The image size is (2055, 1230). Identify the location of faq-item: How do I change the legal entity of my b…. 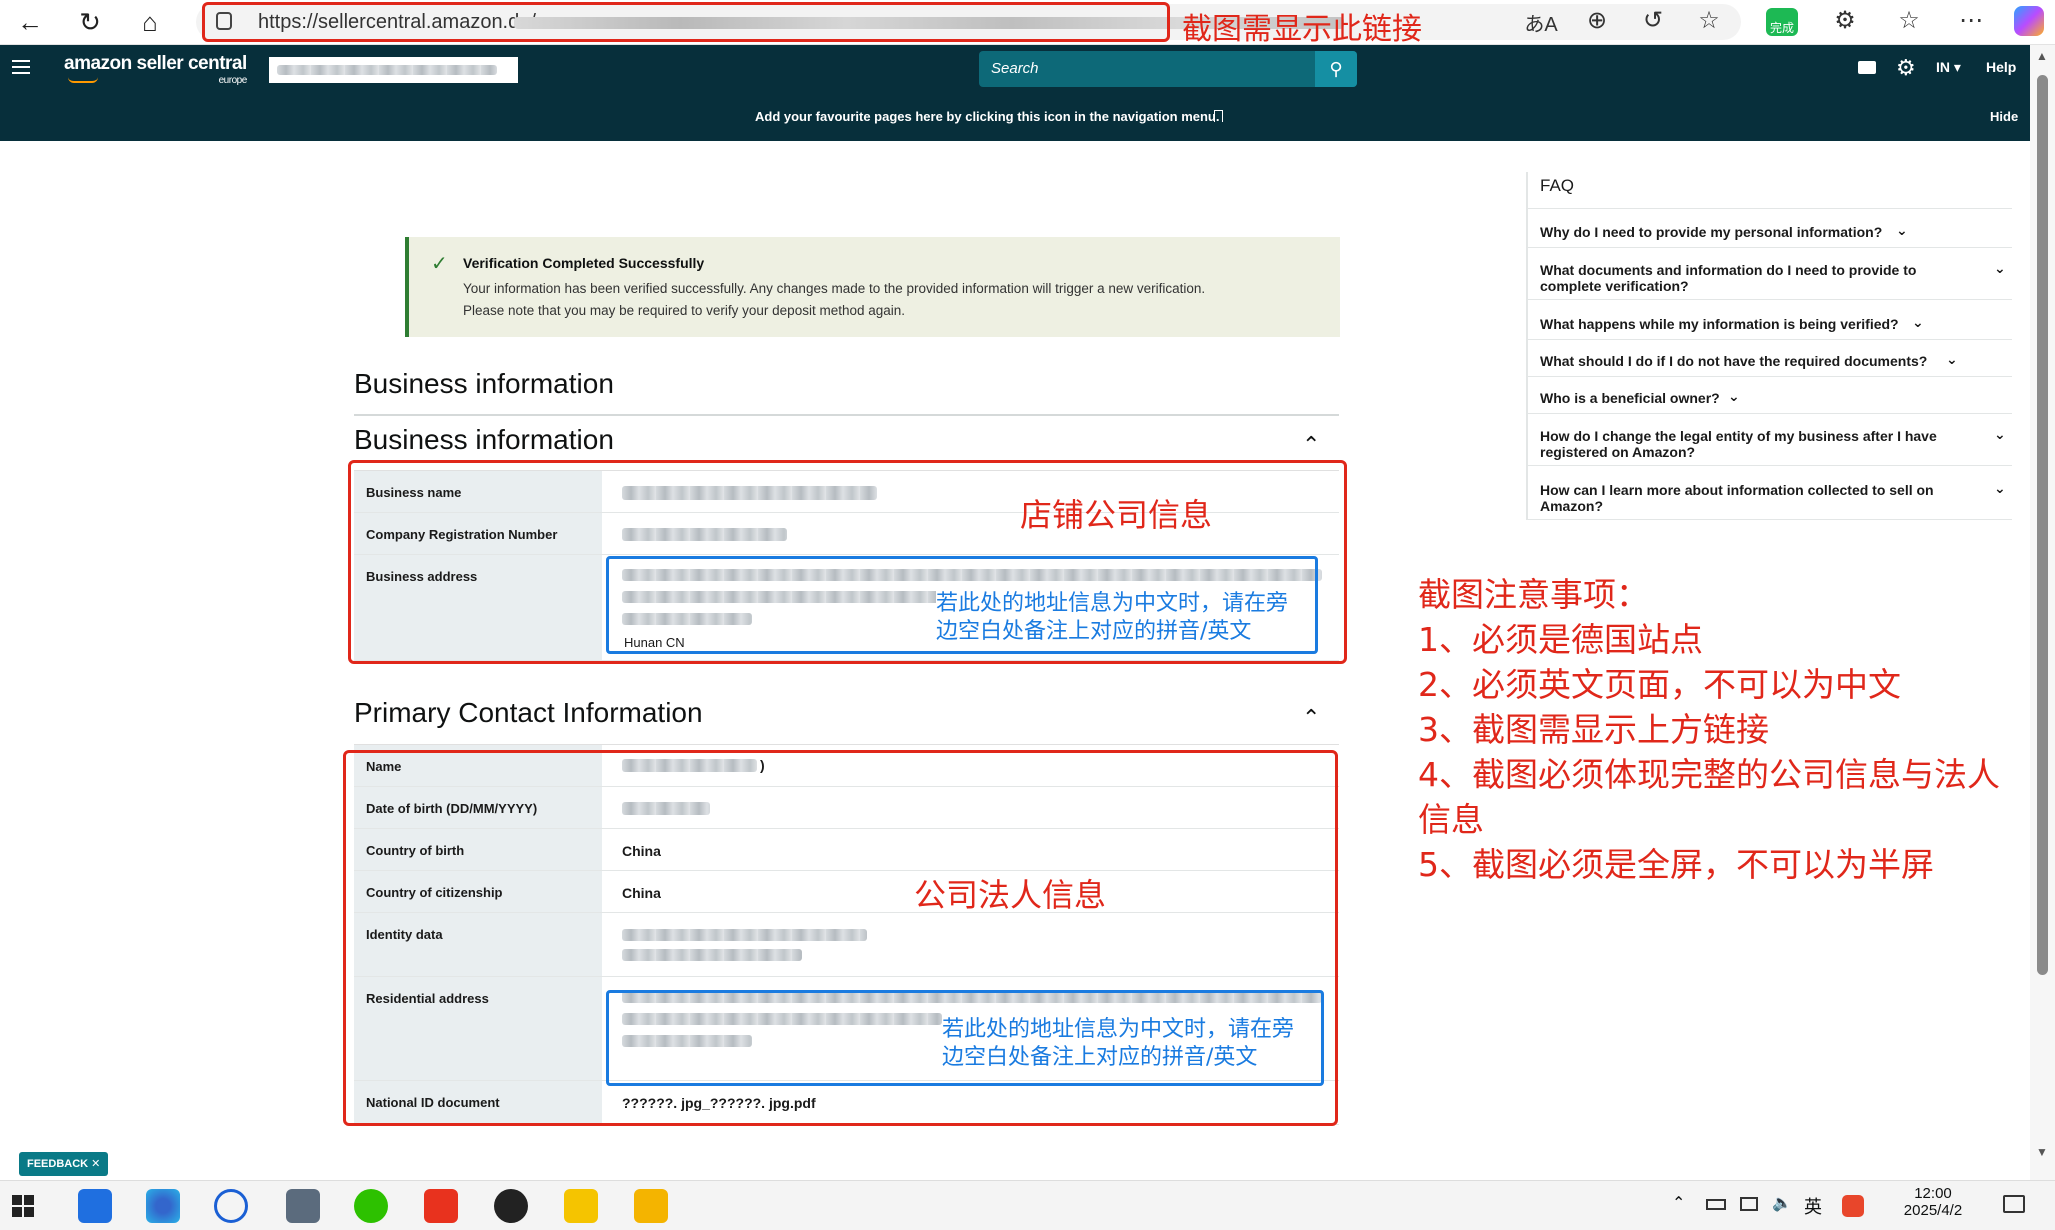
(1770, 446).